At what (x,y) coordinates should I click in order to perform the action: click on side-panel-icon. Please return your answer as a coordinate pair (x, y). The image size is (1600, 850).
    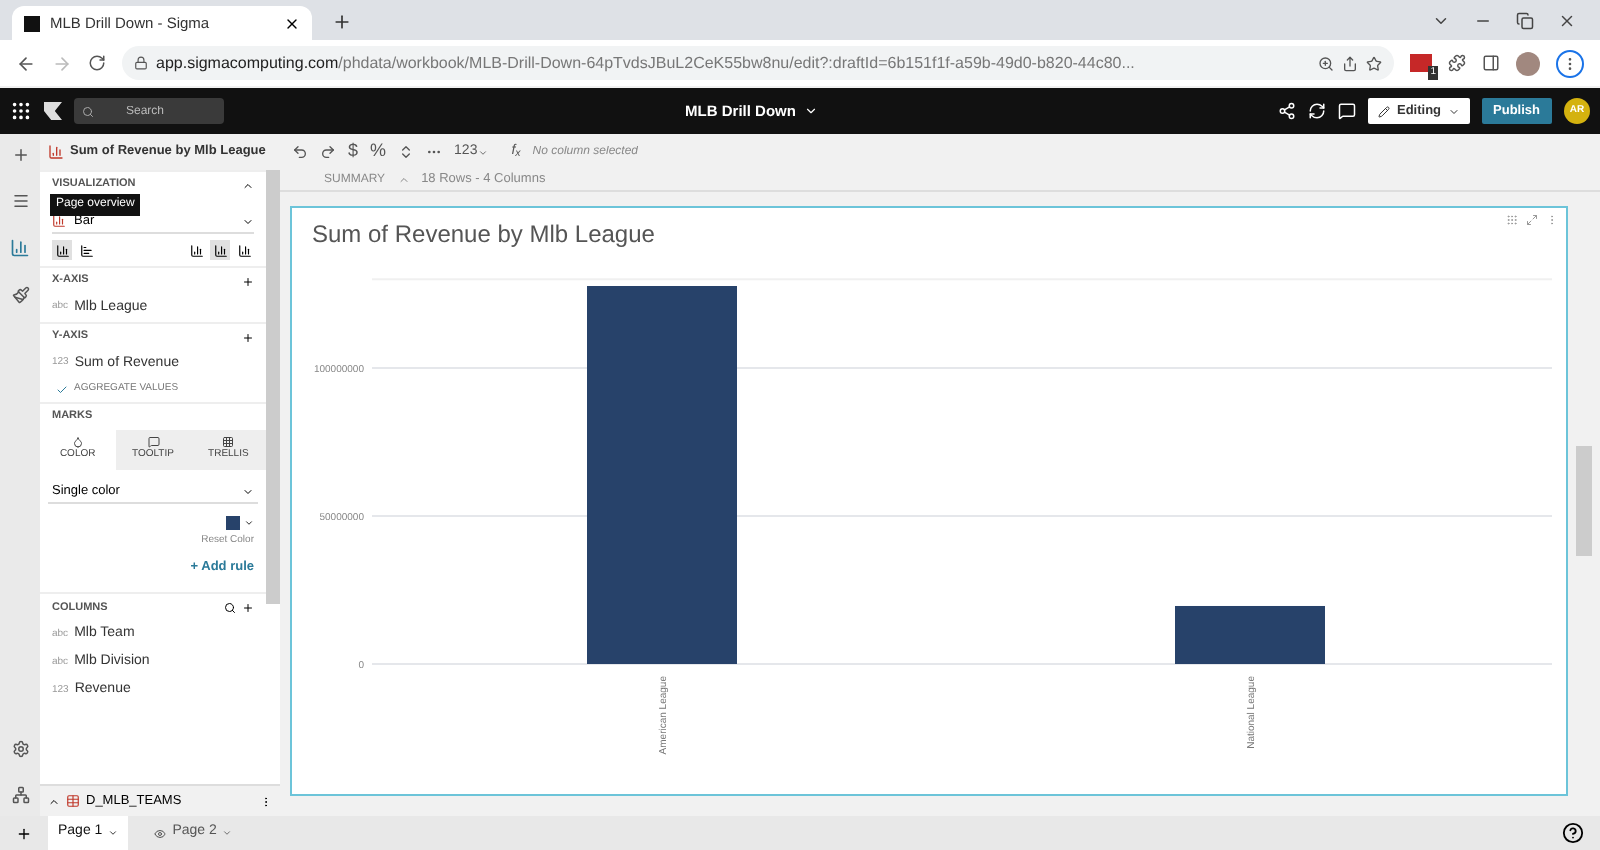
    Looking at the image, I should click on (1491, 63).